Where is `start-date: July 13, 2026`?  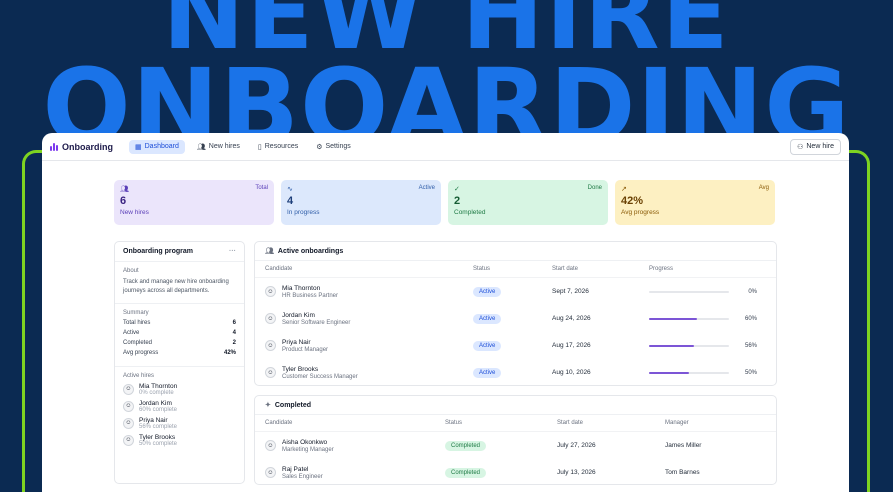
start-date: July 13, 2026 is located at coordinates (576, 472).